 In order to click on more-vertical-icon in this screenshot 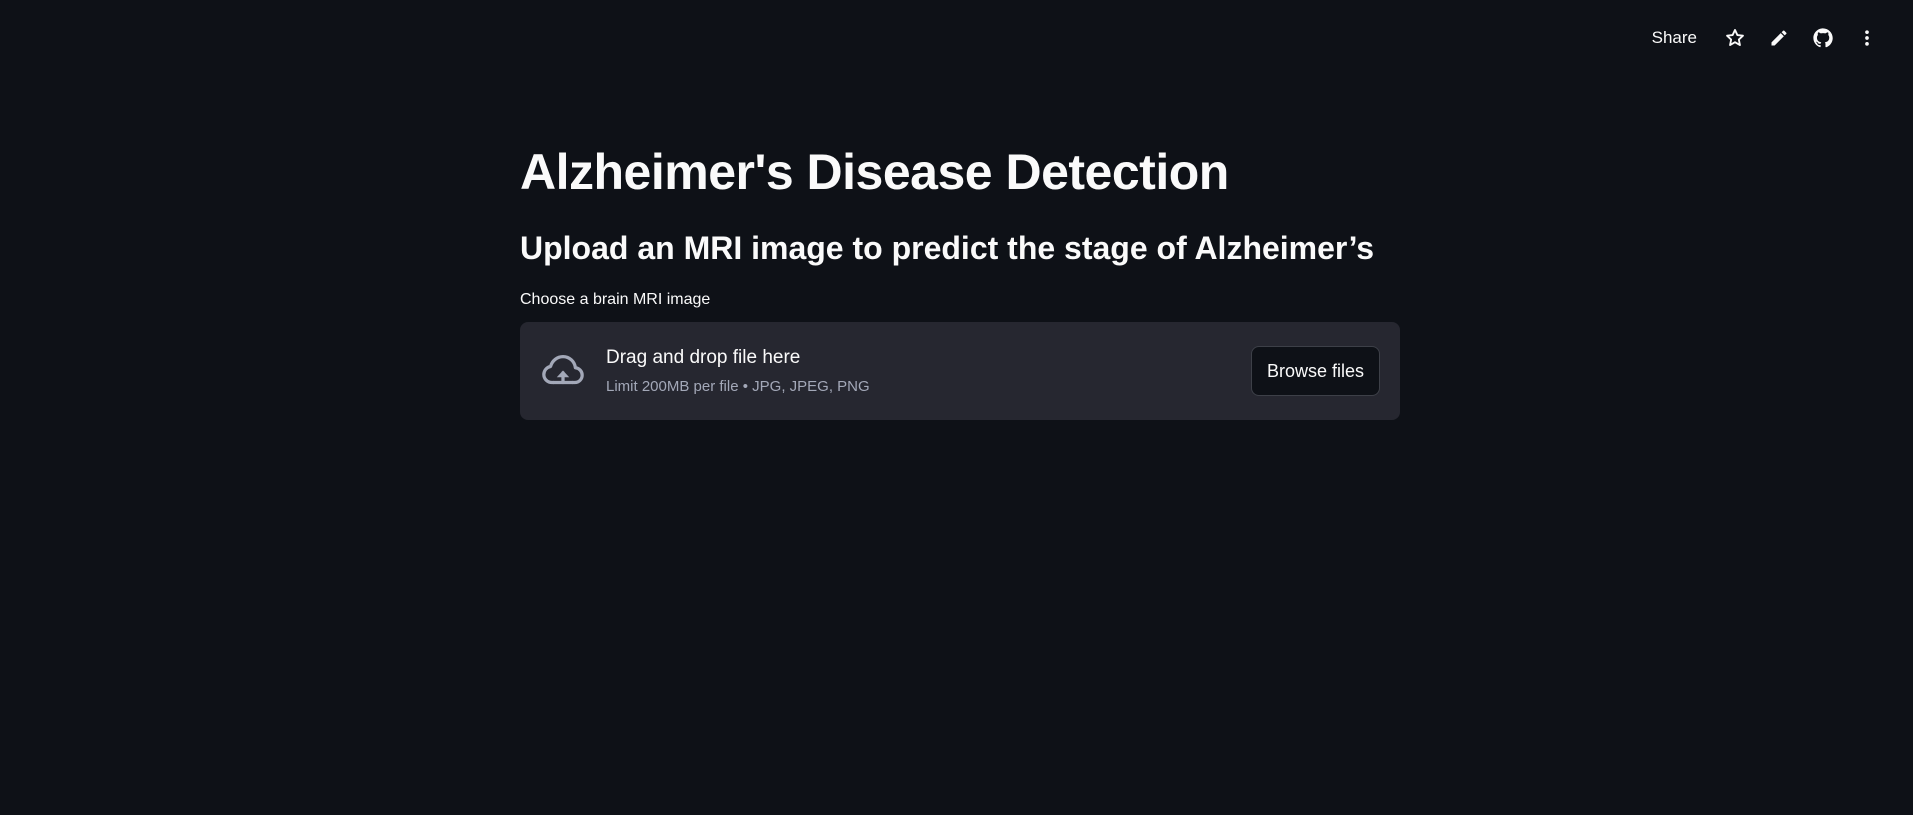, I will do `click(1867, 38)`.